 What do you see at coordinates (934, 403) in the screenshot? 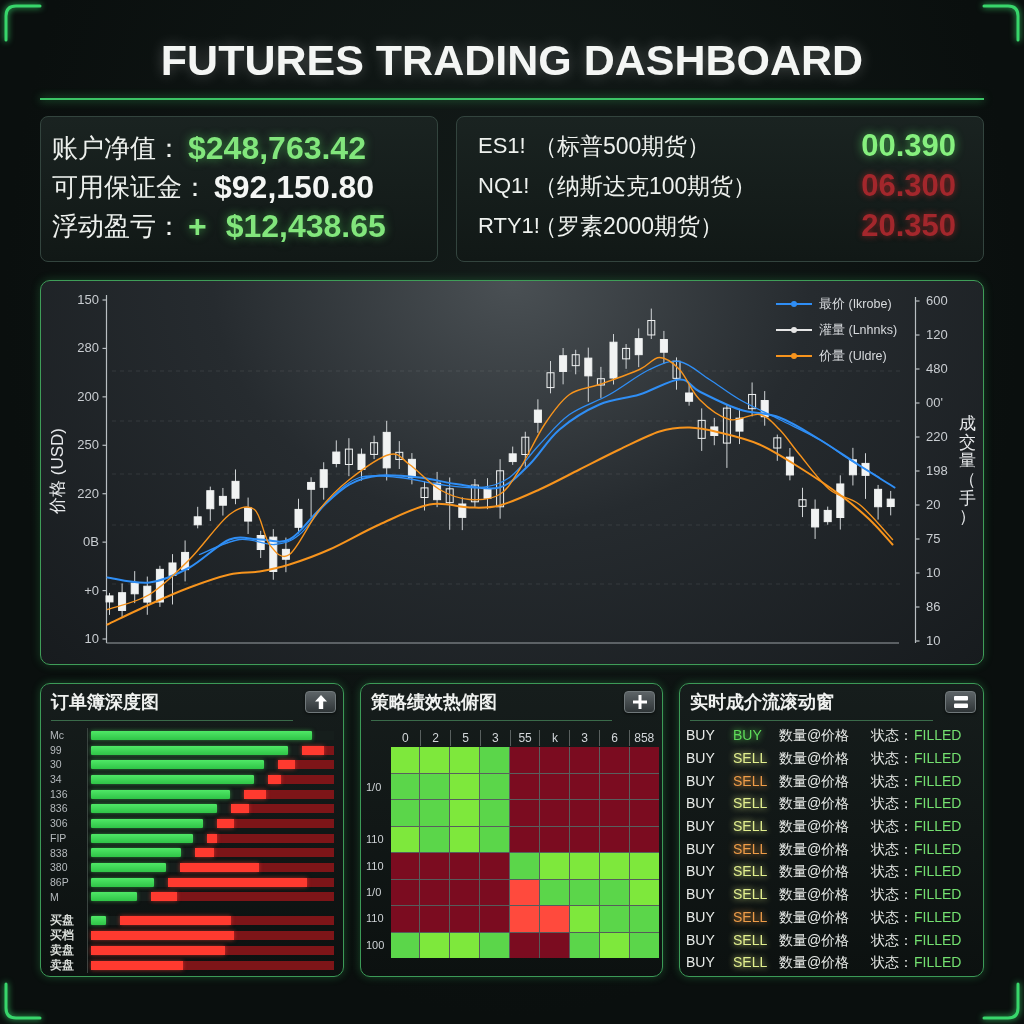
I see `axis-tick-label: 00'` at bounding box center [934, 403].